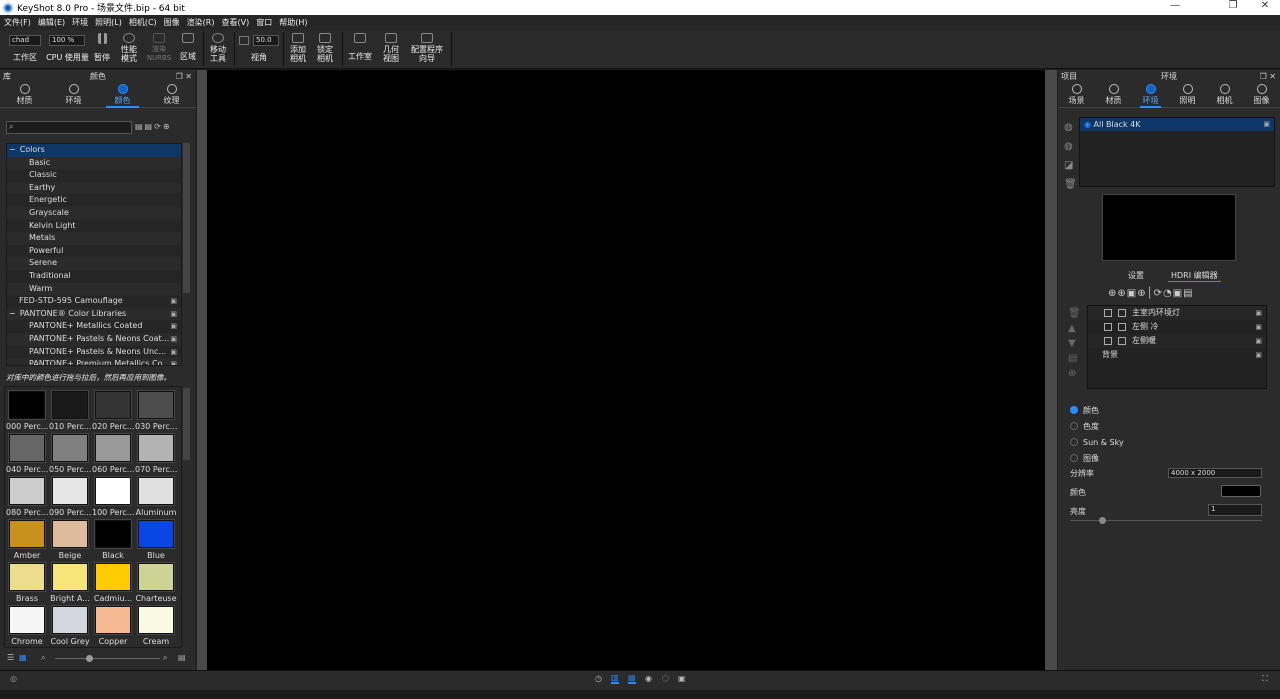 The height and width of the screenshot is (699, 1280). What do you see at coordinates (80, 22) in the screenshot?
I see `menu-environment: 环境` at bounding box center [80, 22].